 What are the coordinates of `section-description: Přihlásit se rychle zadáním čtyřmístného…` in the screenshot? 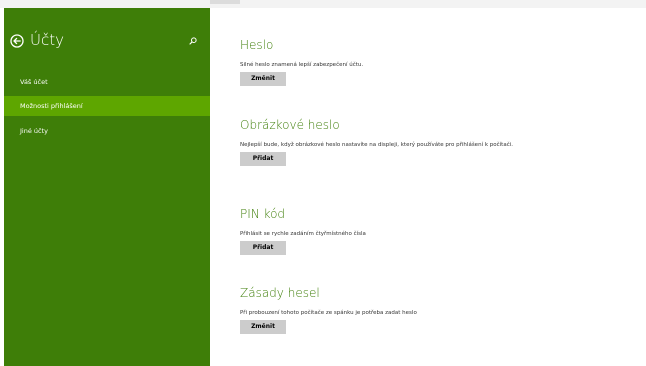 It's located at (303, 234).